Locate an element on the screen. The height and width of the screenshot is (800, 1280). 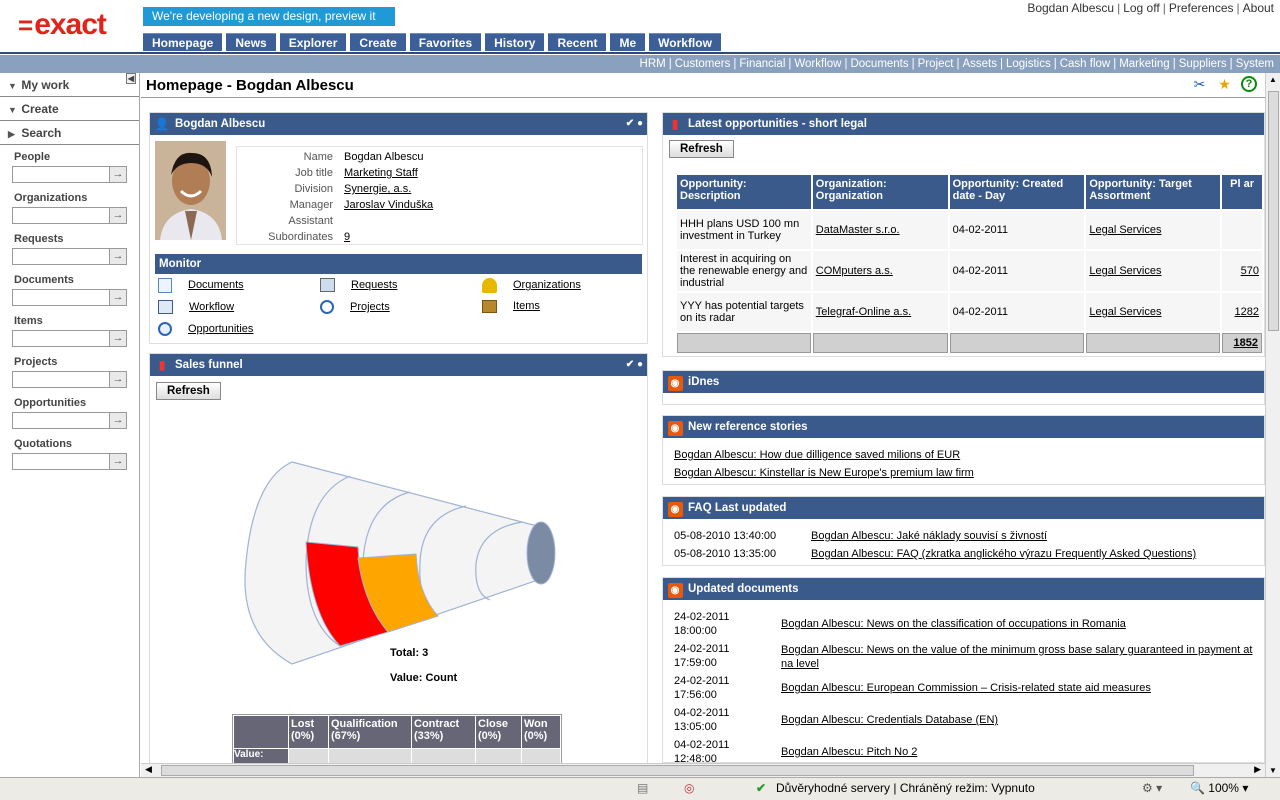
organization-link: COMputers a.s. is located at coordinates (854, 271).